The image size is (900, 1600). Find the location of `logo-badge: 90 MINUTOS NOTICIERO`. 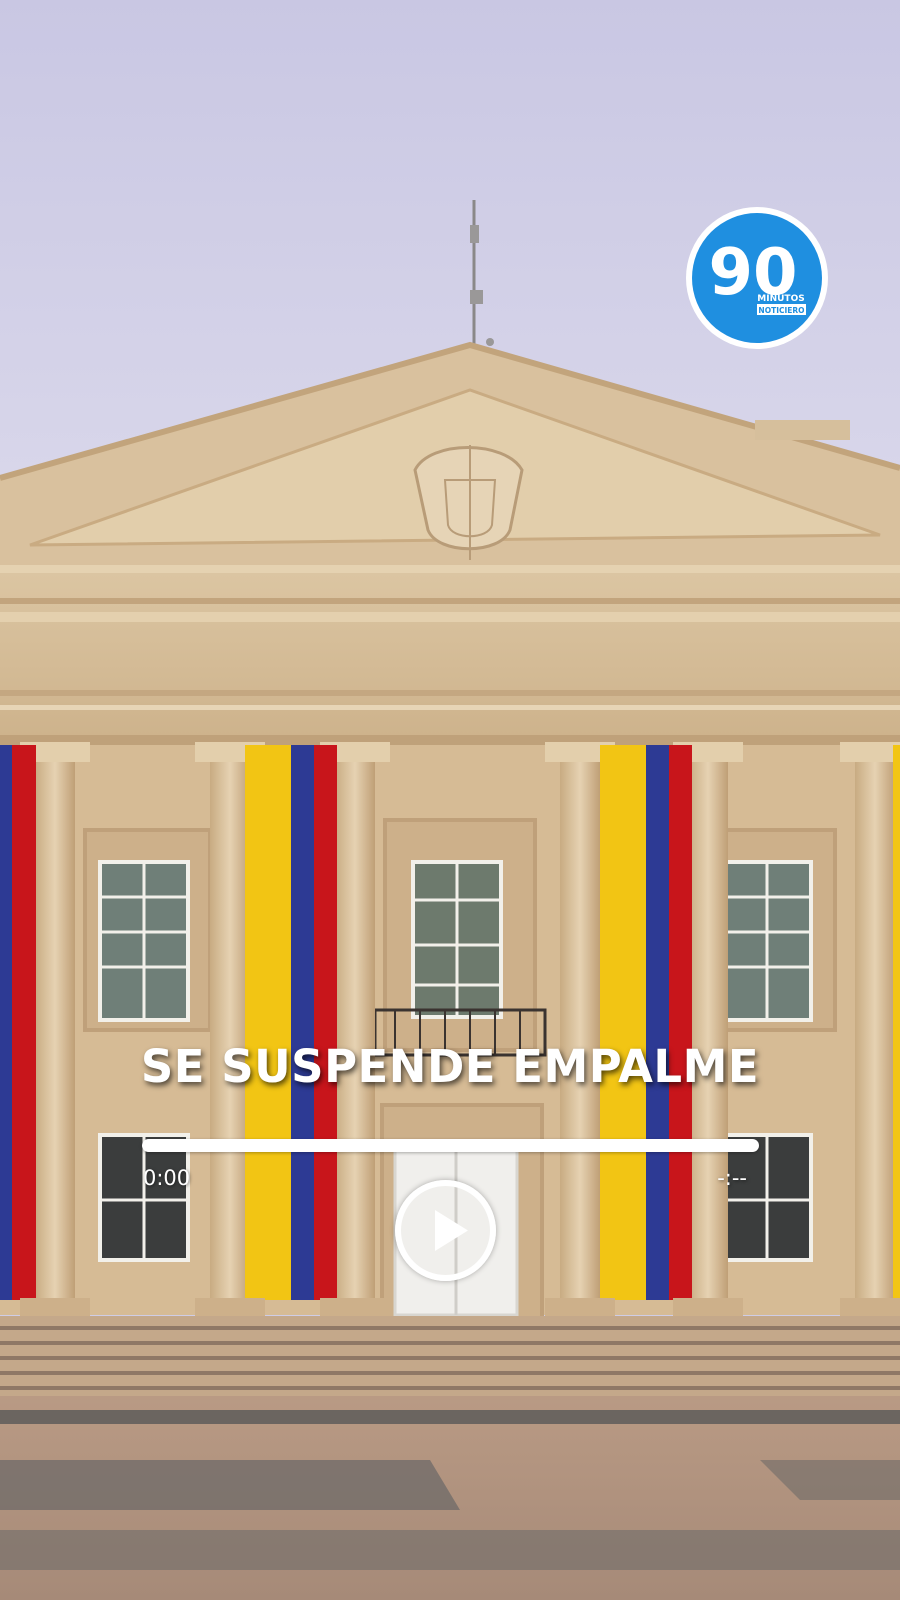

logo-badge: 90 MINUTOS NOTICIERO is located at coordinates (757, 278).